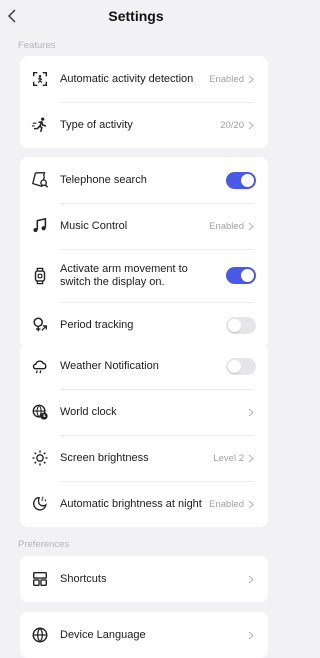  Describe the element at coordinates (103, 179) in the screenshot. I see `row-label: Telephone search` at that location.